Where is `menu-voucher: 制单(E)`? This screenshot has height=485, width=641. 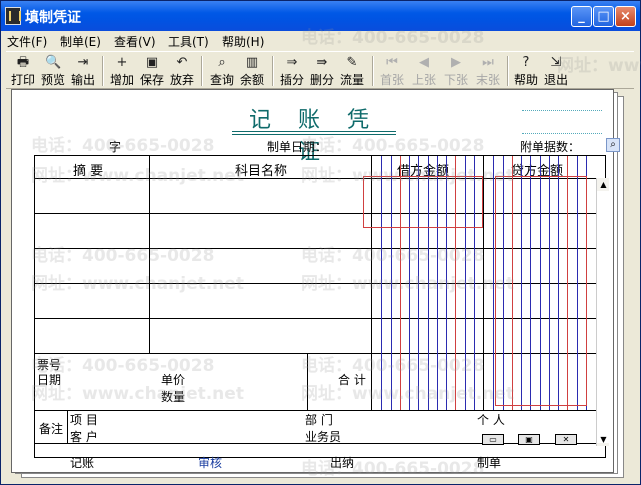
menu-voucher: 制单(E) is located at coordinates (80, 41).